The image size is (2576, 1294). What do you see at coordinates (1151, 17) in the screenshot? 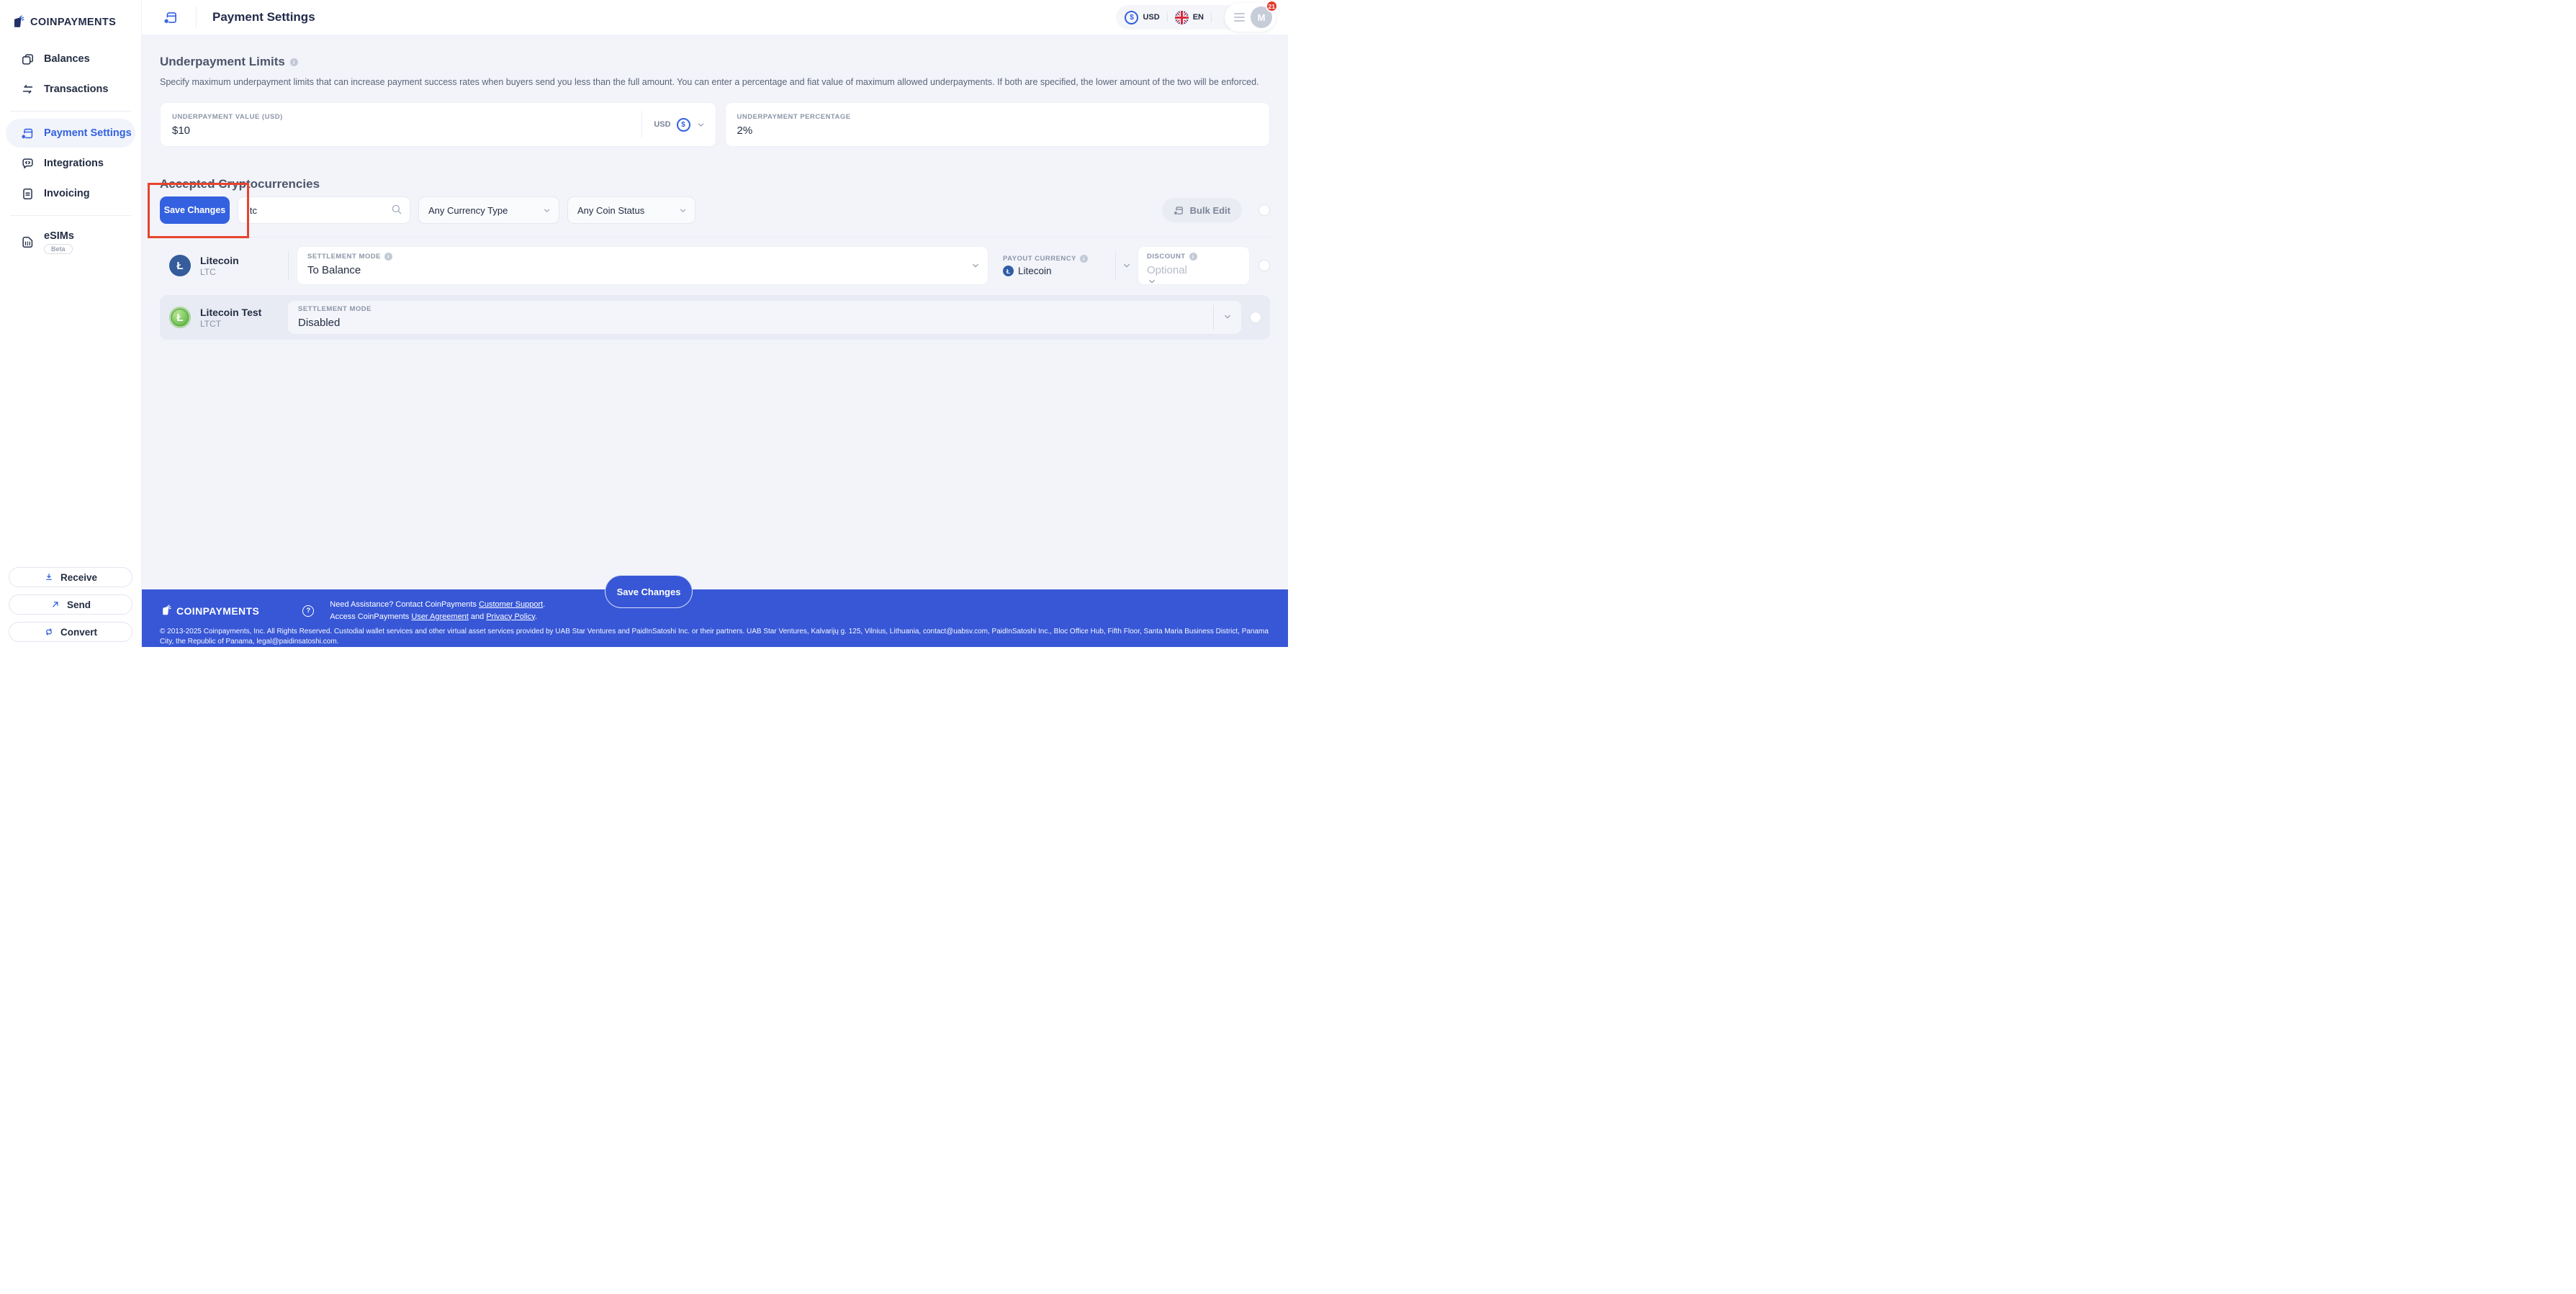
I see `currency-label: USD` at bounding box center [1151, 17].